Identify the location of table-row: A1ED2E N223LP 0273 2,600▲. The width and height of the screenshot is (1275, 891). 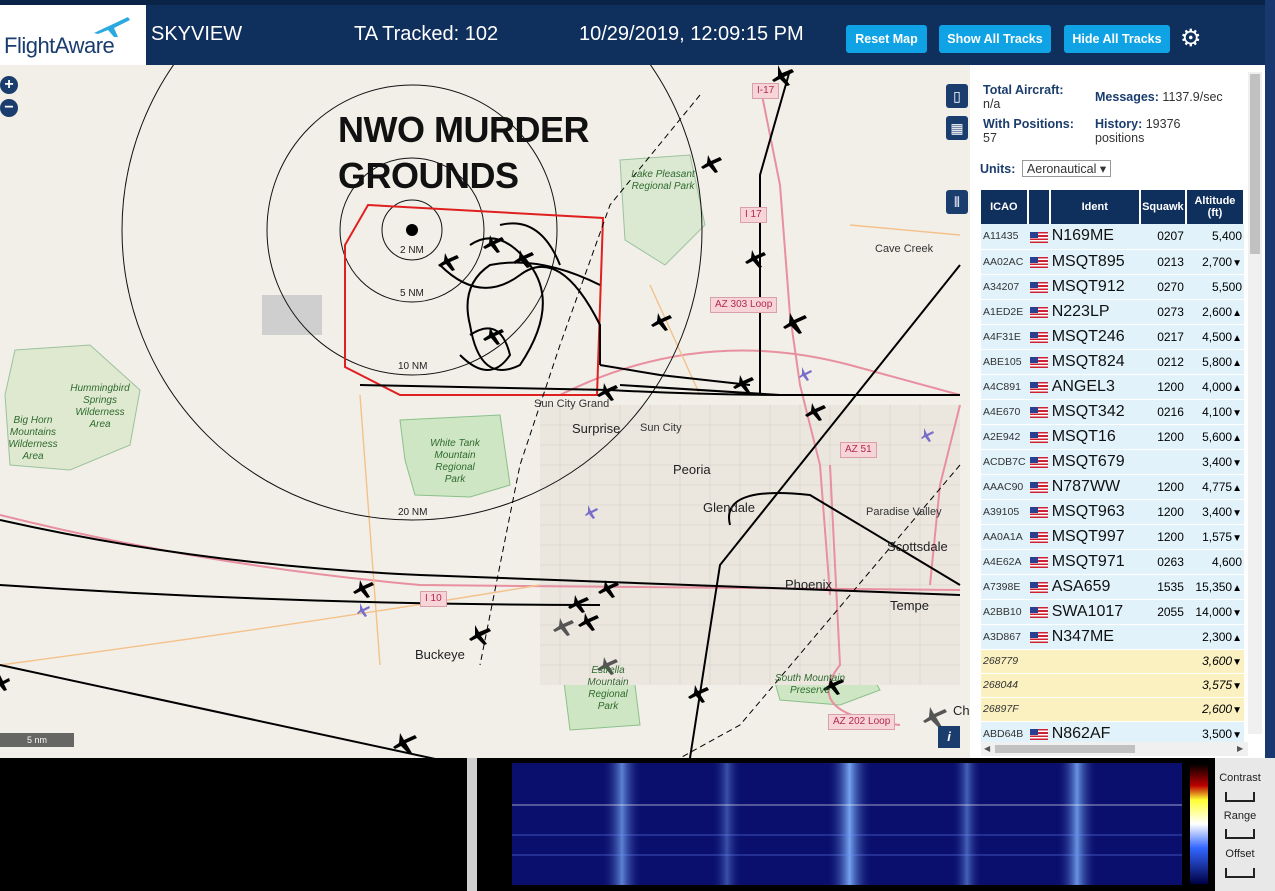
(1112, 312).